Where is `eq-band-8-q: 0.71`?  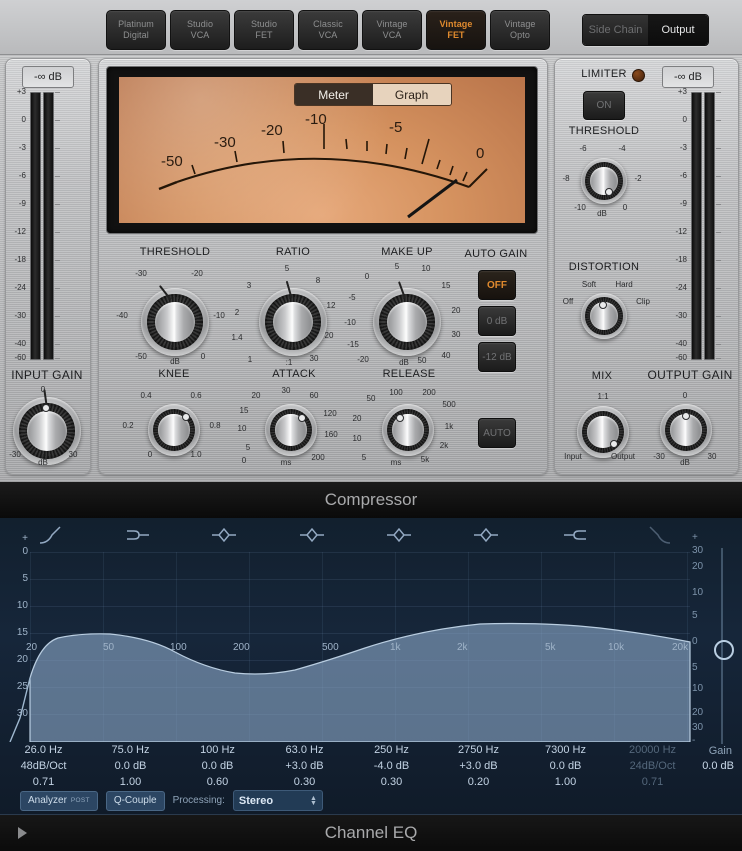 eq-band-8-q: 0.71 is located at coordinates (652, 782).